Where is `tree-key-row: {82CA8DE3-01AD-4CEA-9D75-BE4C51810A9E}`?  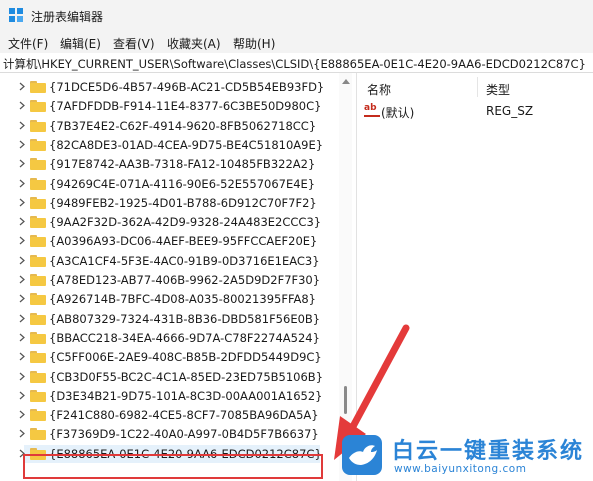
tree-key-row: {82CA8DE3-01AD-4CEA-9D75-BE4C51810A9E} is located at coordinates (170, 145).